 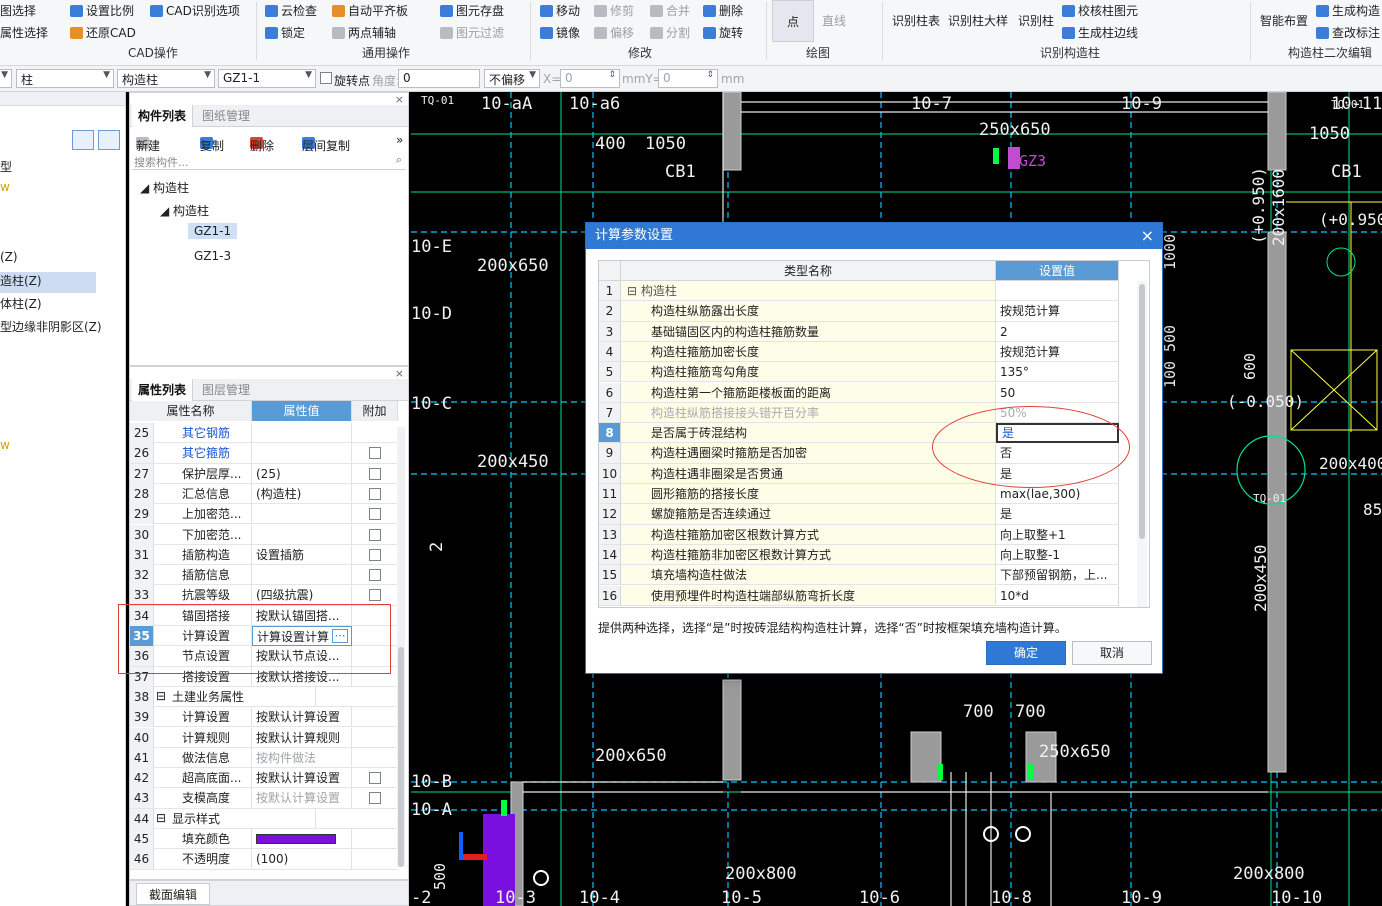 What do you see at coordinates (859, 352) in the screenshot?
I see `setting-row: 4 构造柱箍筋加密长度 按规范计算` at bounding box center [859, 352].